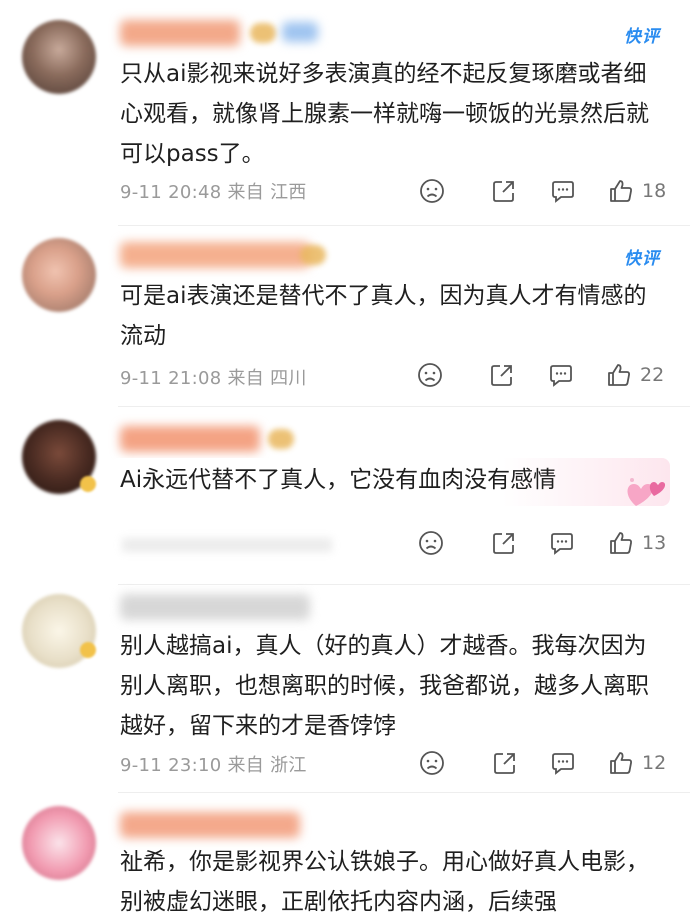 The height and width of the screenshot is (920, 690). Describe the element at coordinates (652, 375) in the screenshot. I see `like-count: 22` at that location.